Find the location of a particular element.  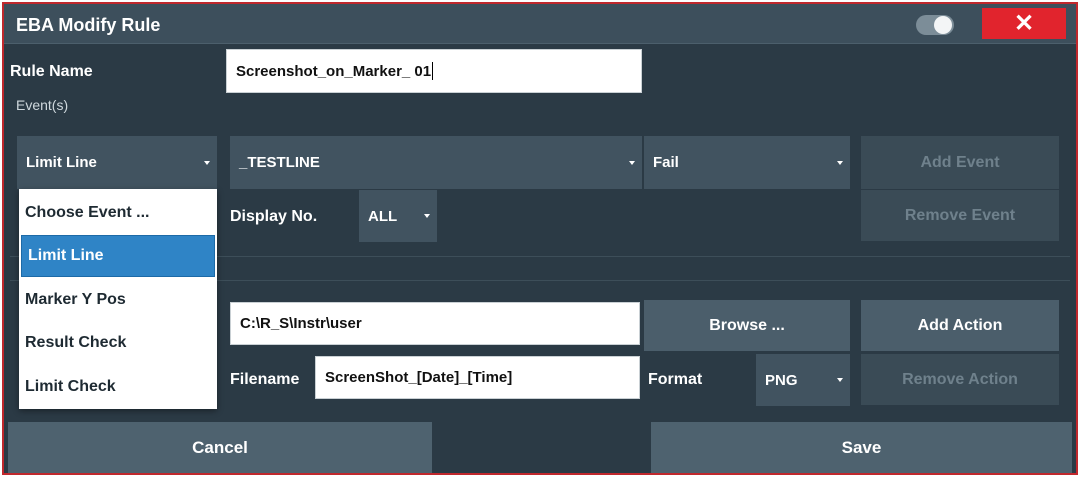

filename-input: ScreenShot_[Date]_[Time] is located at coordinates (477, 377).